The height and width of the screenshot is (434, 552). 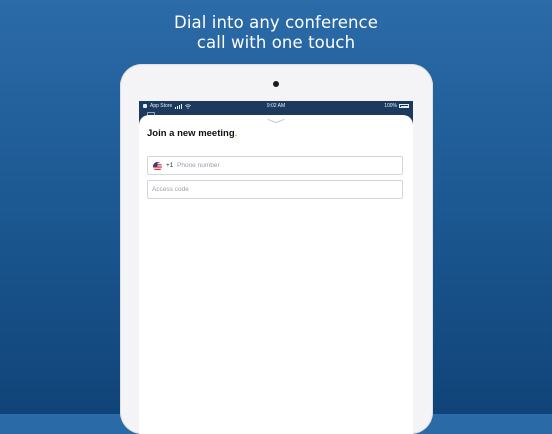 What do you see at coordinates (390, 106) in the screenshot?
I see `battery-percent: 100%` at bounding box center [390, 106].